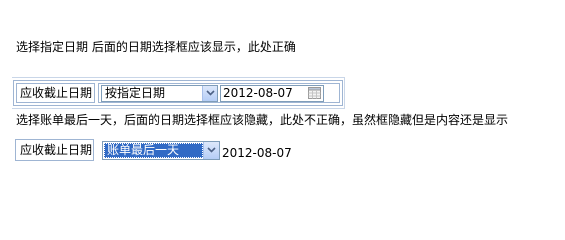 The height and width of the screenshot is (240, 565). What do you see at coordinates (135, 93) in the screenshot?
I see `select-value: 按指定日期` at bounding box center [135, 93].